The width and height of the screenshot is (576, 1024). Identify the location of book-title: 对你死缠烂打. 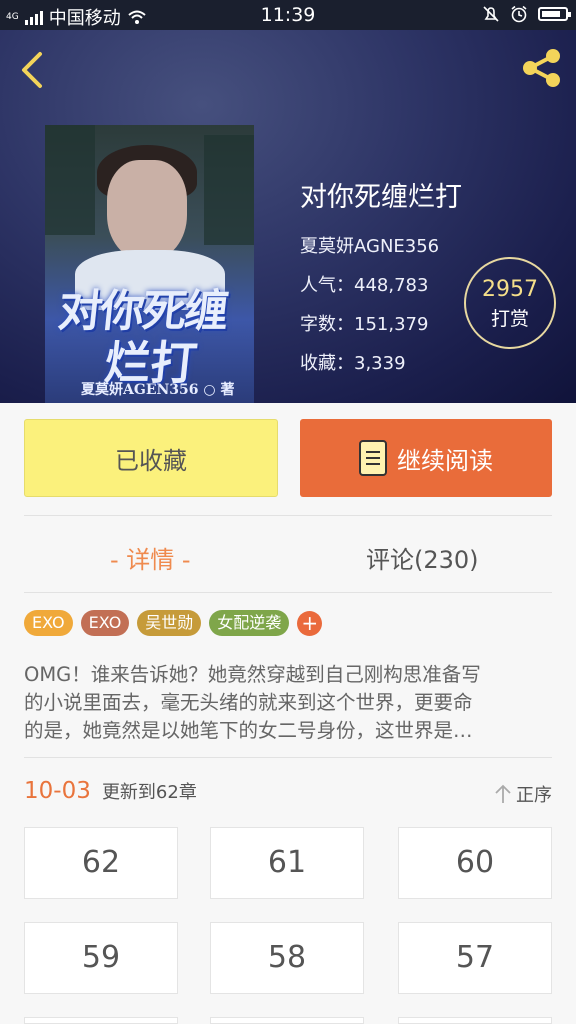
(381, 197).